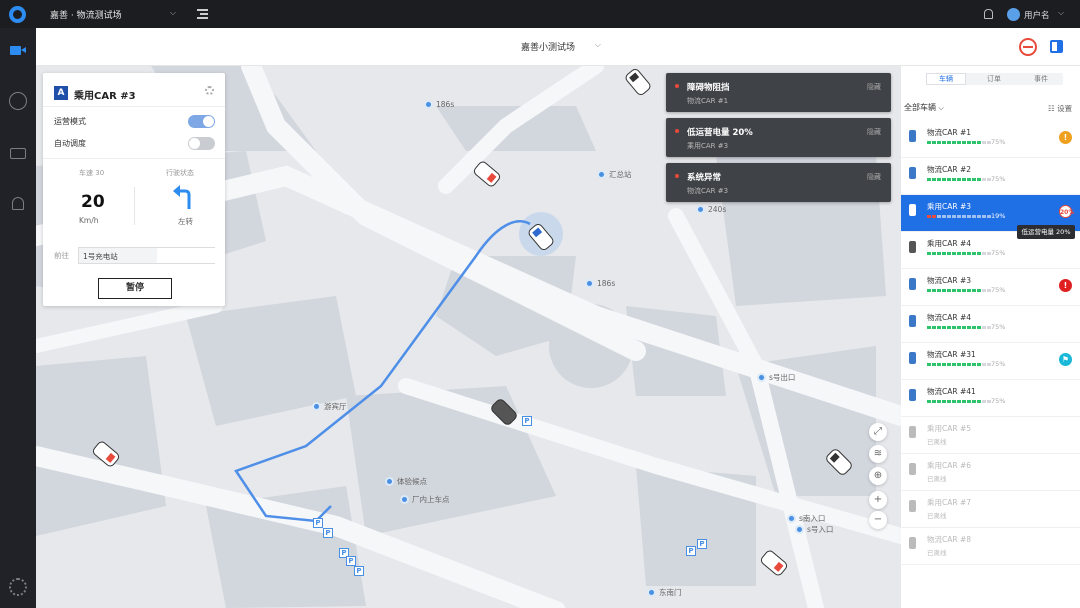 This screenshot has height=608, width=1080. What do you see at coordinates (990, 509) in the screenshot?
I see `vehicle-row-offline: 乘用CAR #7 已离线` at bounding box center [990, 509].